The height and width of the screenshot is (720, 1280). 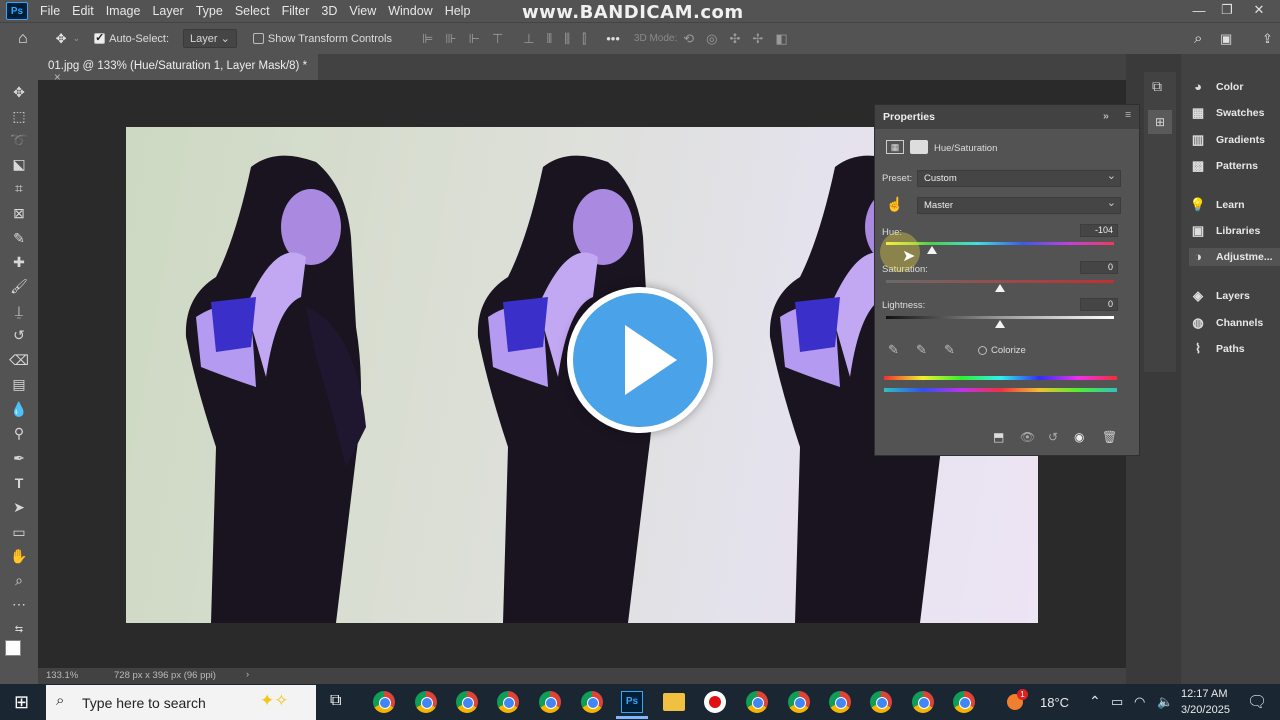 I want to click on menu-view: View, so click(x=362, y=11).